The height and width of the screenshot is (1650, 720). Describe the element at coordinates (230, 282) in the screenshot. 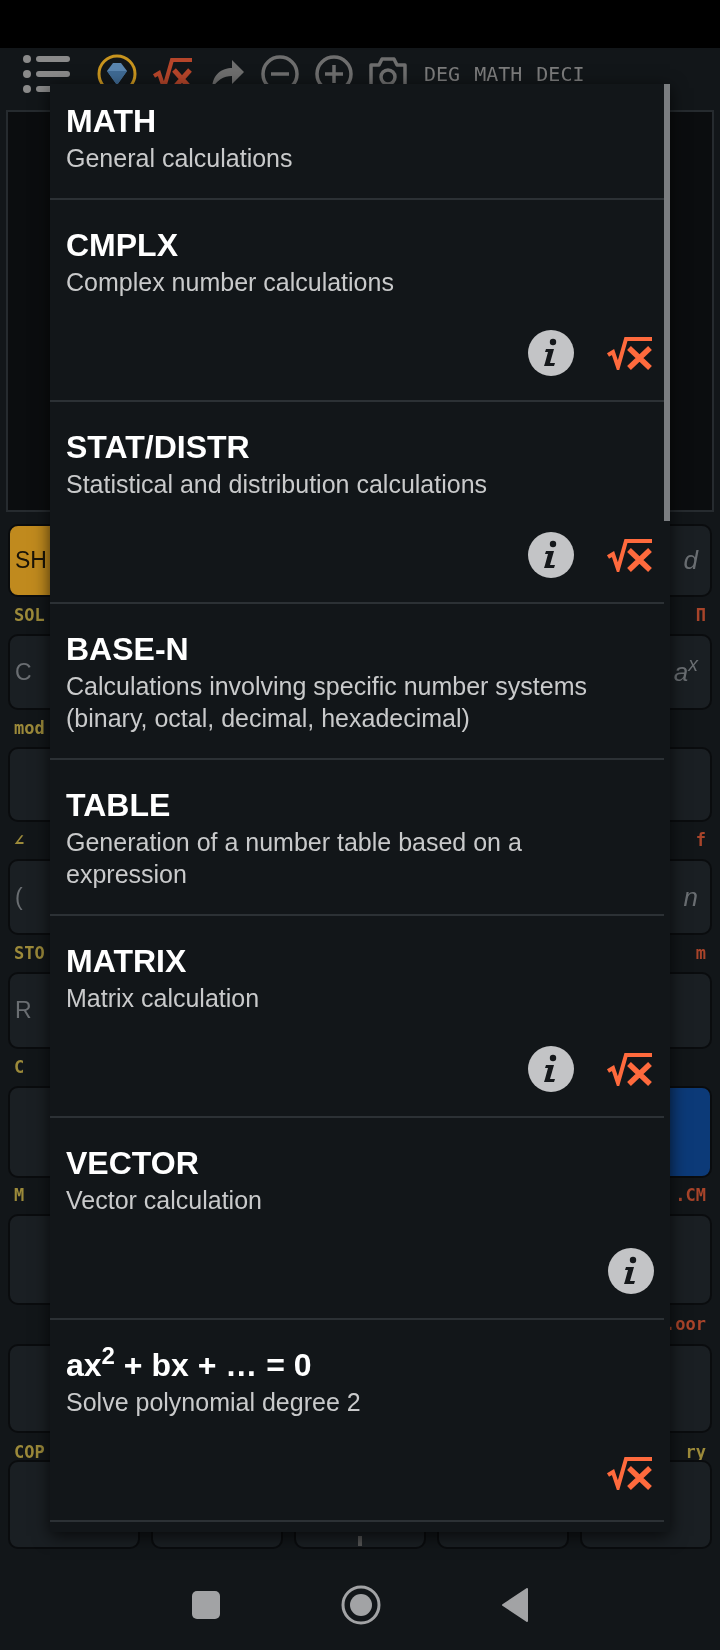

I see `mode-description: Complex number calculations` at that location.